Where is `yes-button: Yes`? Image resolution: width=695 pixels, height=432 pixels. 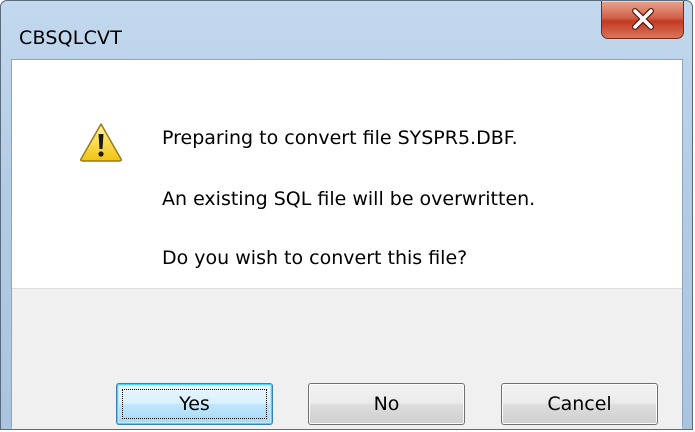
yes-button: Yes is located at coordinates (194, 404).